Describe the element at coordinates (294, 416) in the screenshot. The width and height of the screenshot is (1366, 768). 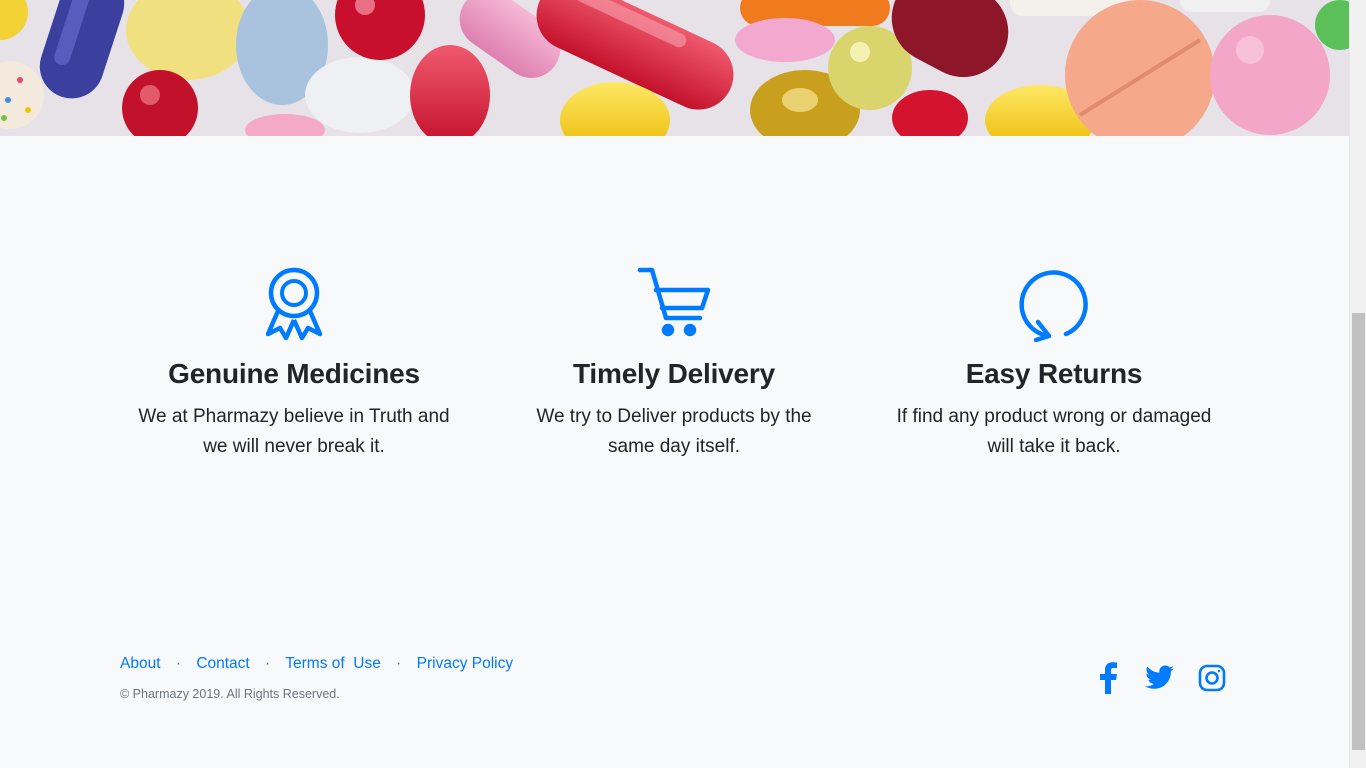
I see `feature-description-line: We at Pharmazy believe in Truth and` at that location.